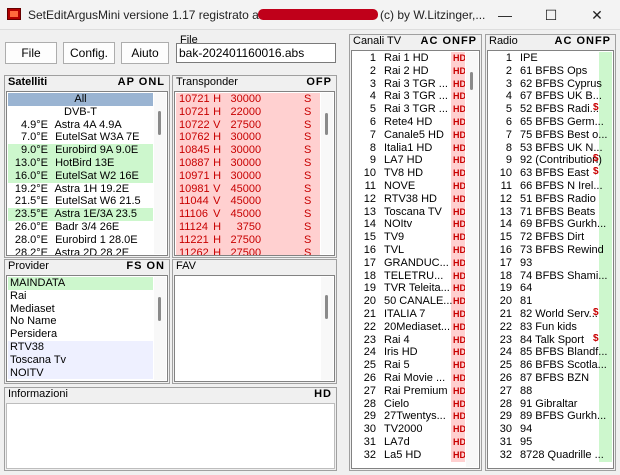  Describe the element at coordinates (409, 97) in the screenshot. I see `tv-channel-row: 4 Rai 3 TGR ... HD` at that location.